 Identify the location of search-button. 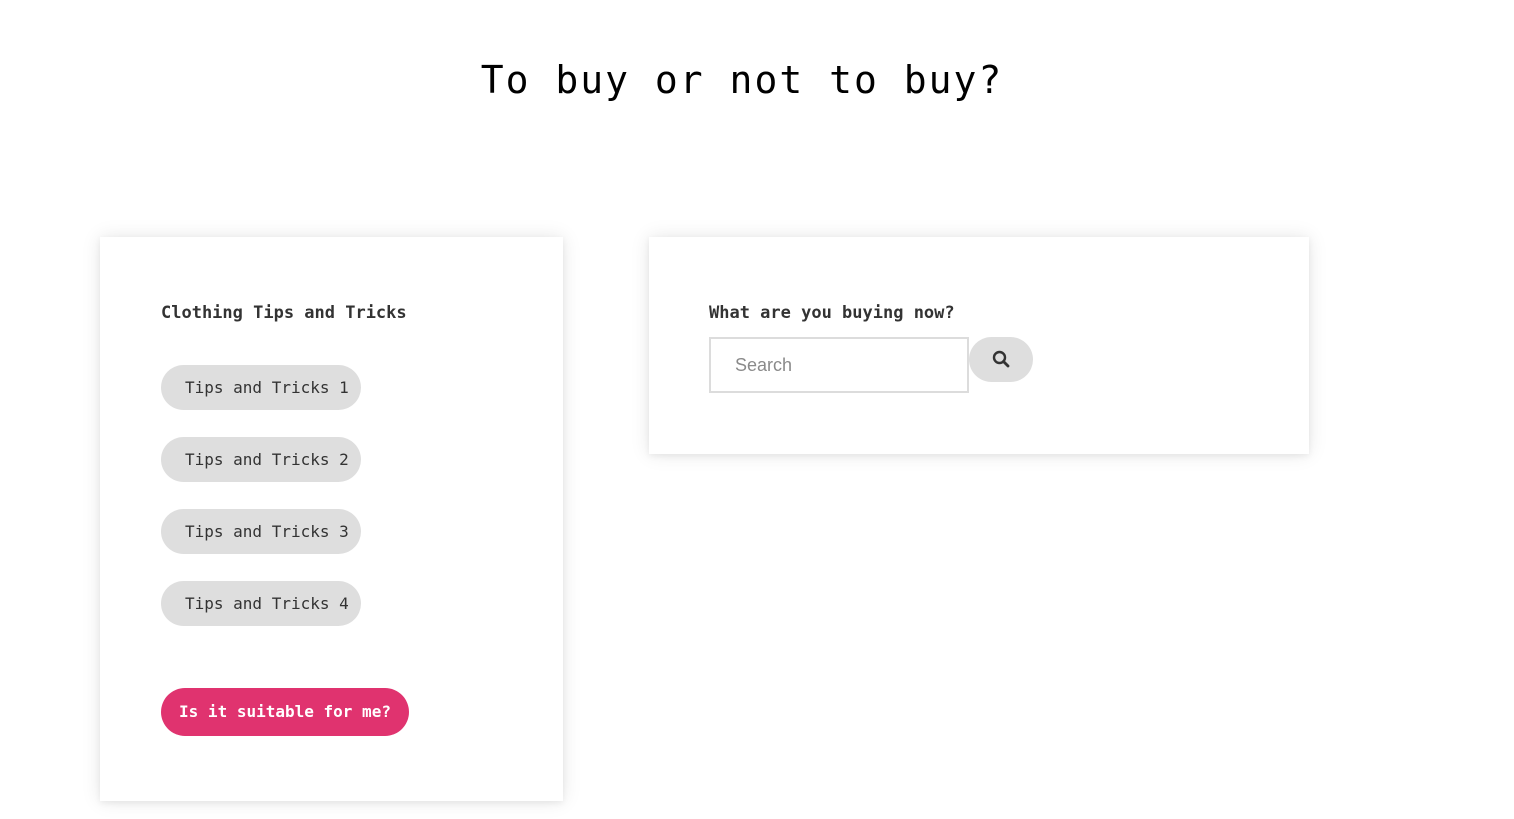
(1001, 359).